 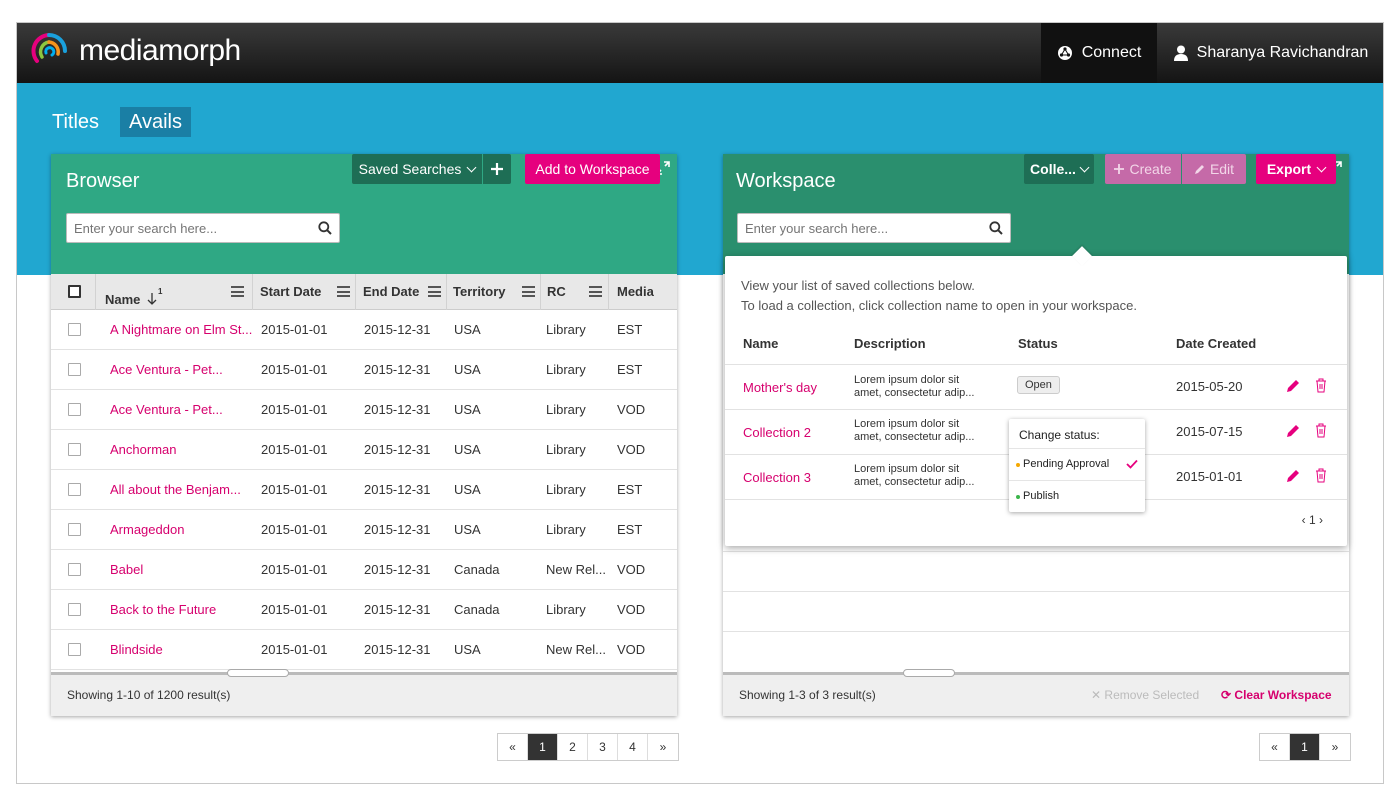 What do you see at coordinates (397, 529) in the screenshot?
I see `cell-end: 2015-12-31` at bounding box center [397, 529].